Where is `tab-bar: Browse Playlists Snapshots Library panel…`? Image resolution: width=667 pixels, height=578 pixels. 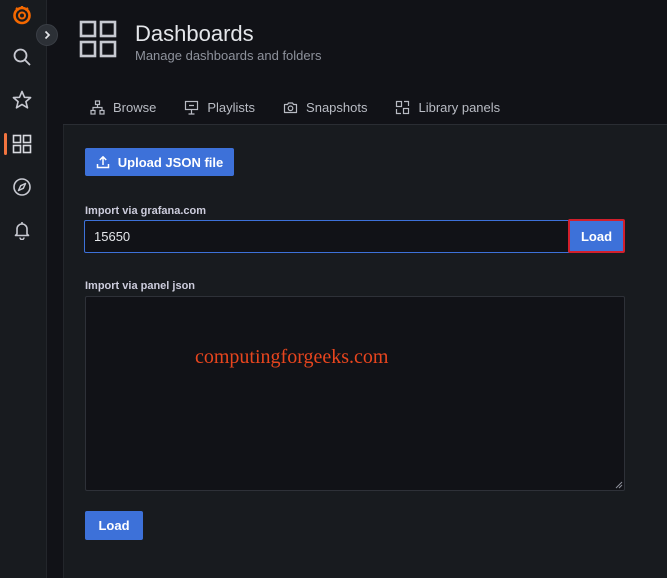 tab-bar: Browse Playlists Snapshots Library panel… is located at coordinates (309, 107).